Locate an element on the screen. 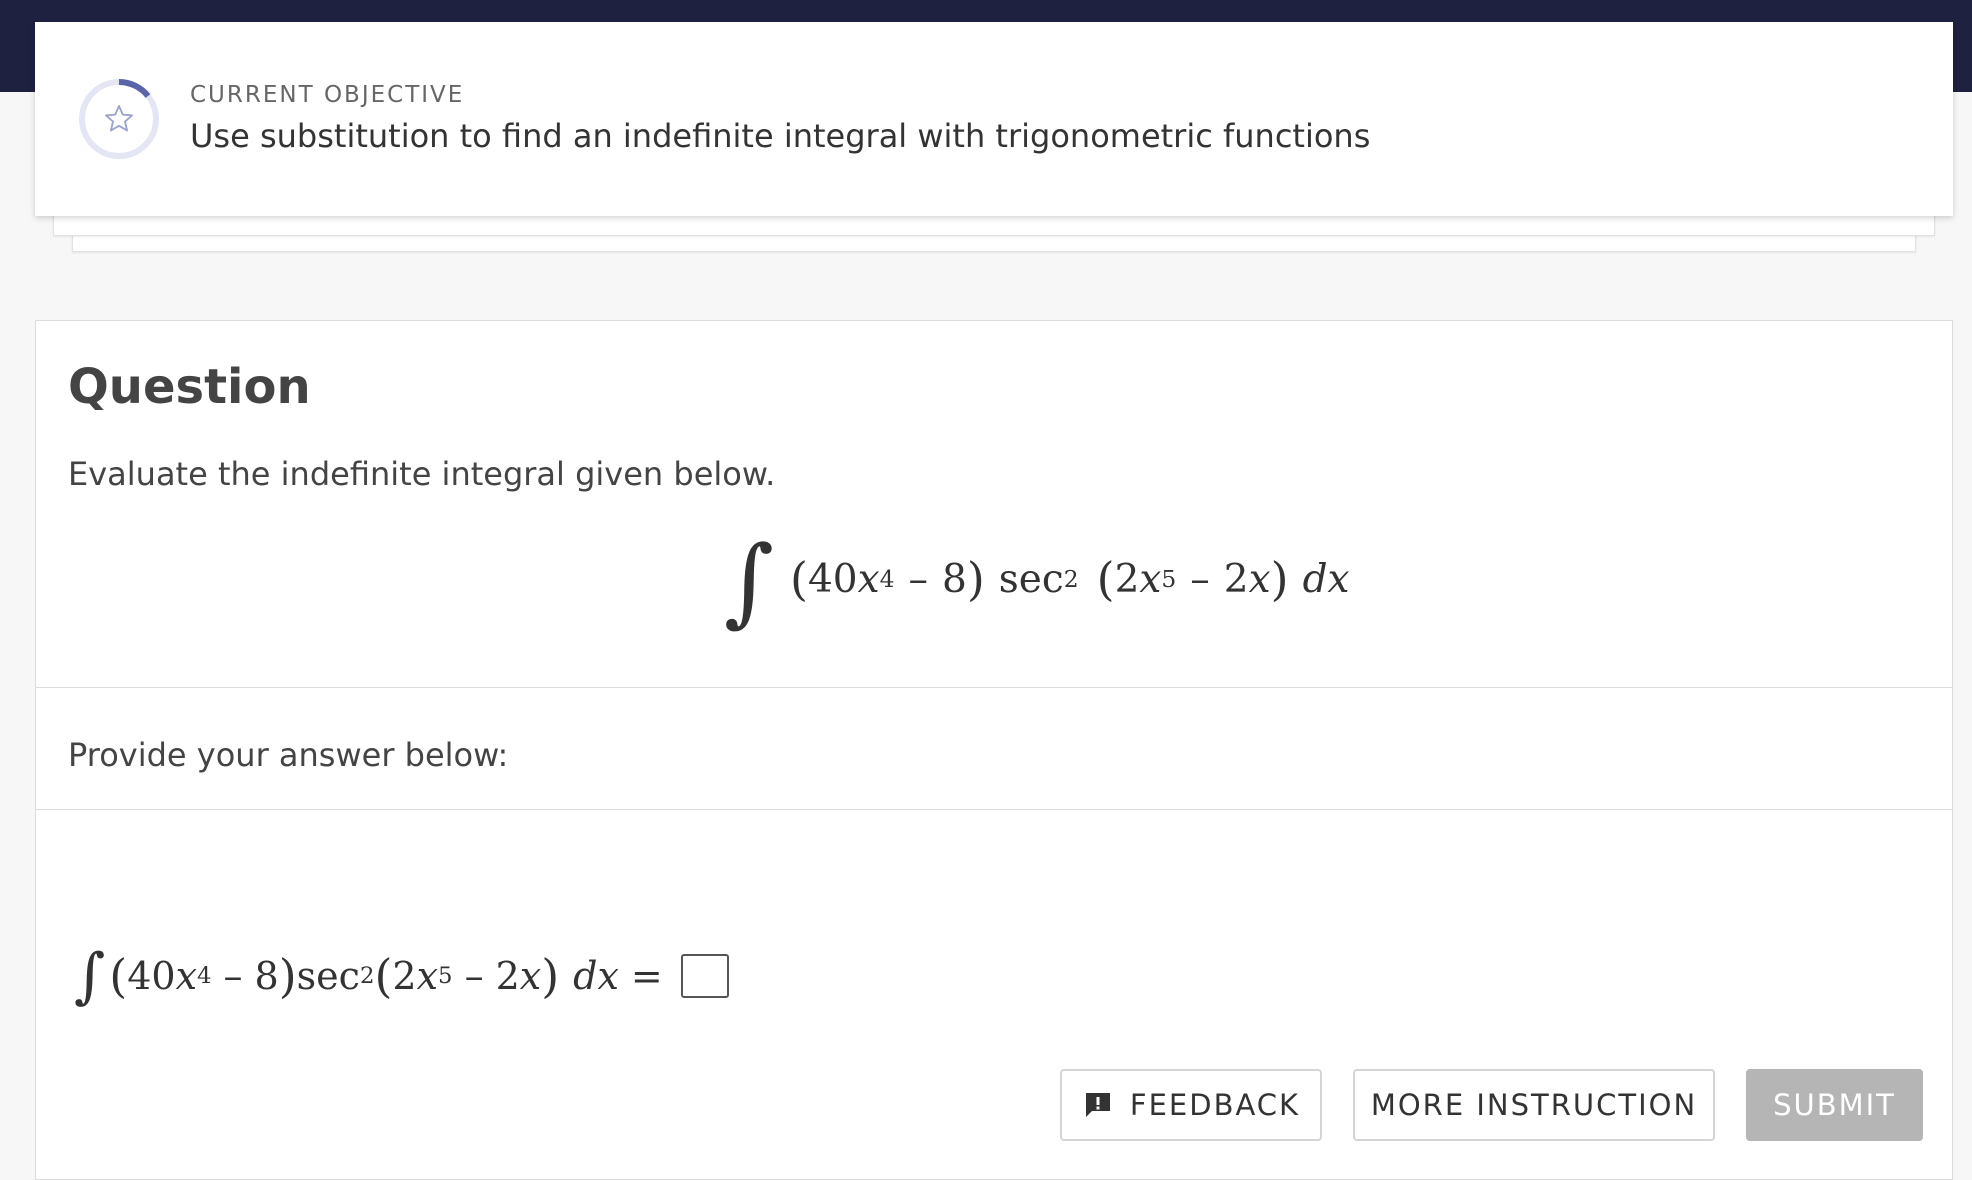  answer-expression: ∫ ( 40 x 4 – 8 ) sec 2 ( 2x5 – 2x ) dx = is located at coordinates (401, 976).